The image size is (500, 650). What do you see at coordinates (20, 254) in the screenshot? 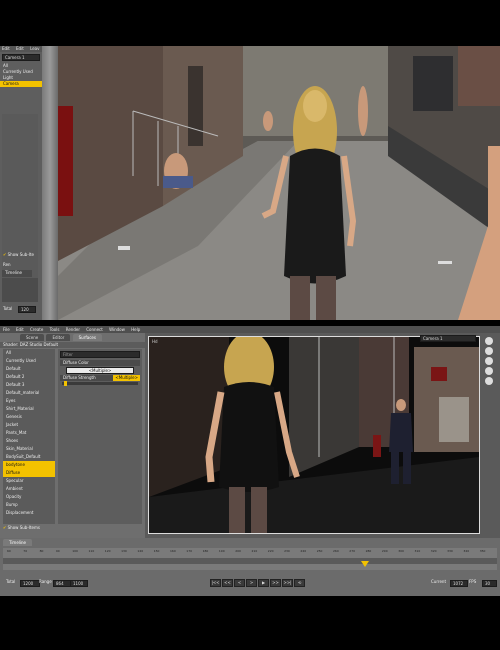
I see `top-show-sub-items-label: Show Sub-Ite` at bounding box center [20, 254].